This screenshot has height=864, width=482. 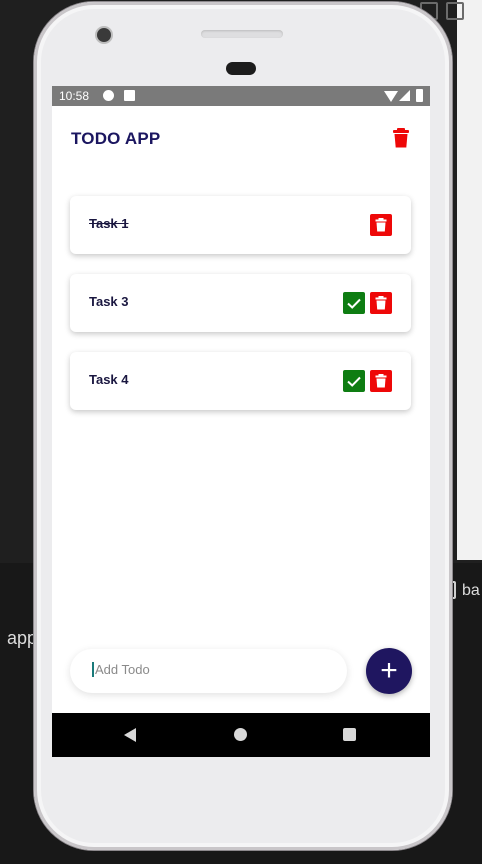 What do you see at coordinates (22, 638) in the screenshot?
I see `background-text-left: app` at bounding box center [22, 638].